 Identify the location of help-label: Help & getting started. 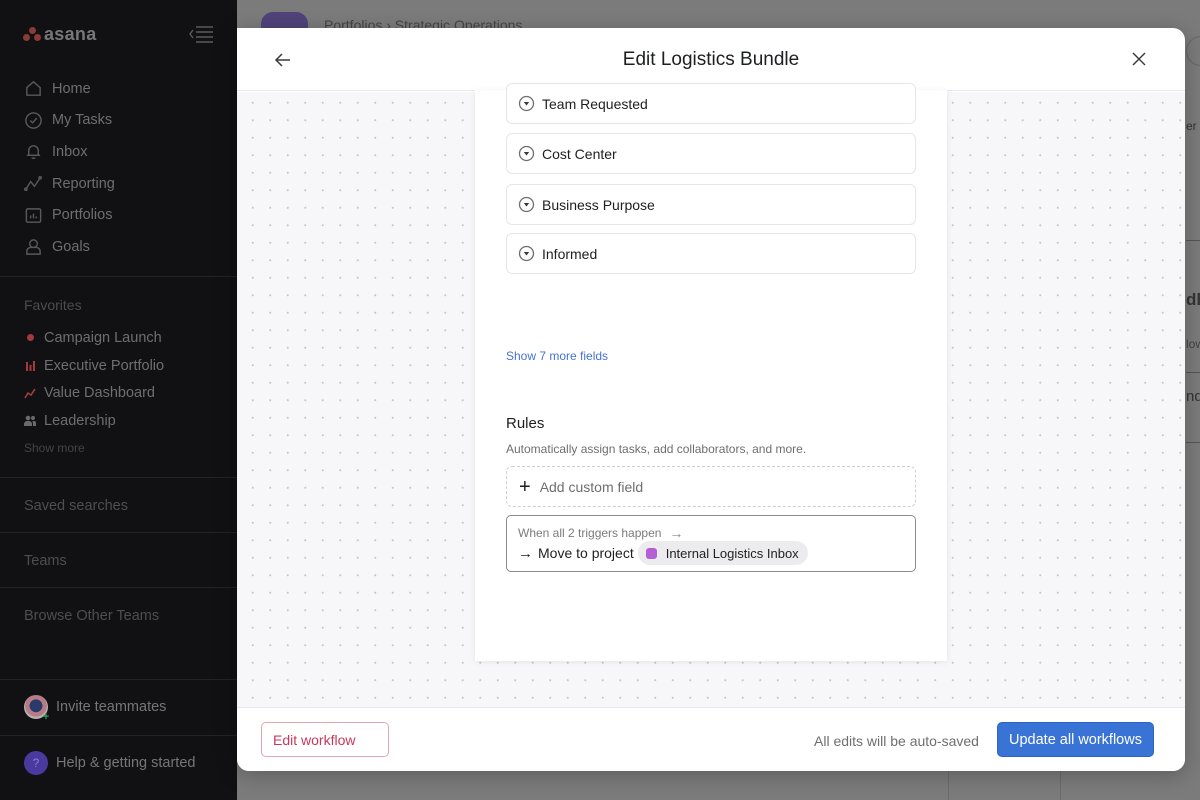
(126, 763).